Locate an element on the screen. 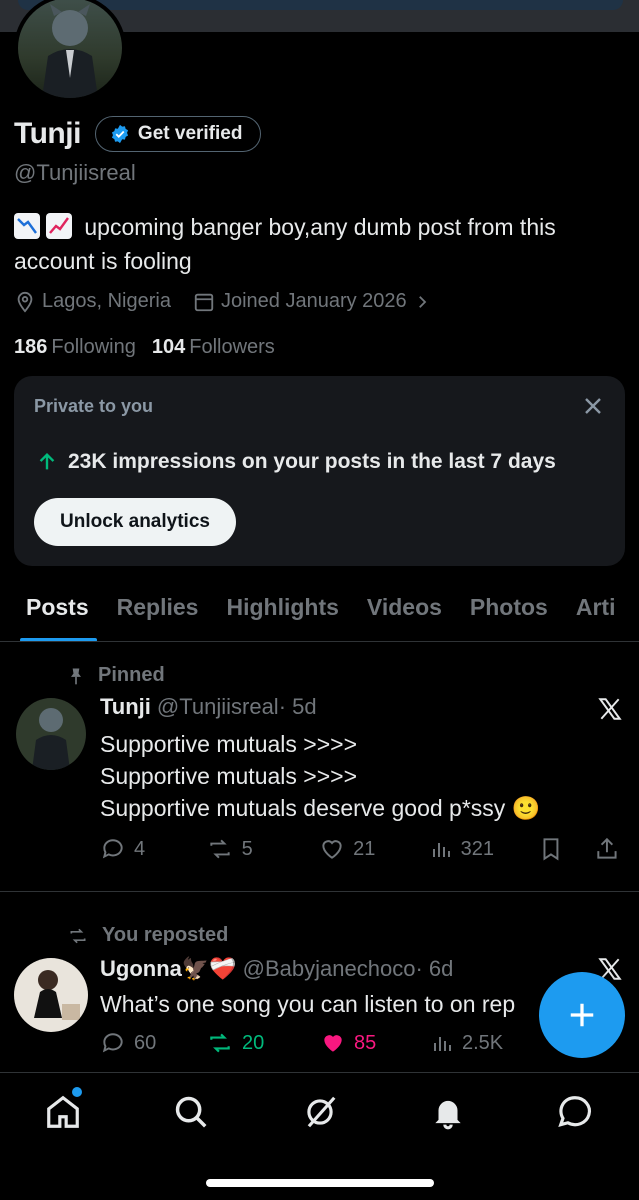  pin-icon is located at coordinates (76, 676).